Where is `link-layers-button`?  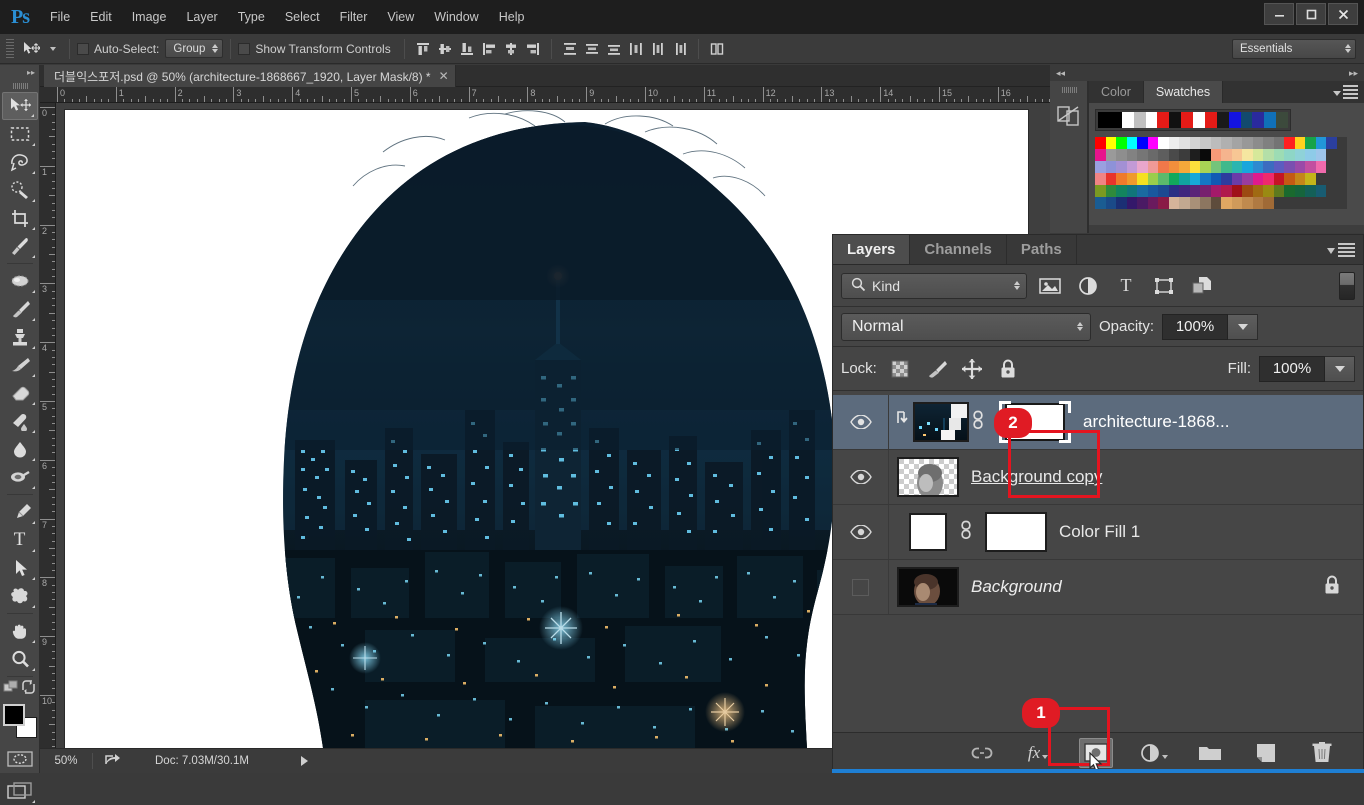 link-layers-button is located at coordinates (982, 753).